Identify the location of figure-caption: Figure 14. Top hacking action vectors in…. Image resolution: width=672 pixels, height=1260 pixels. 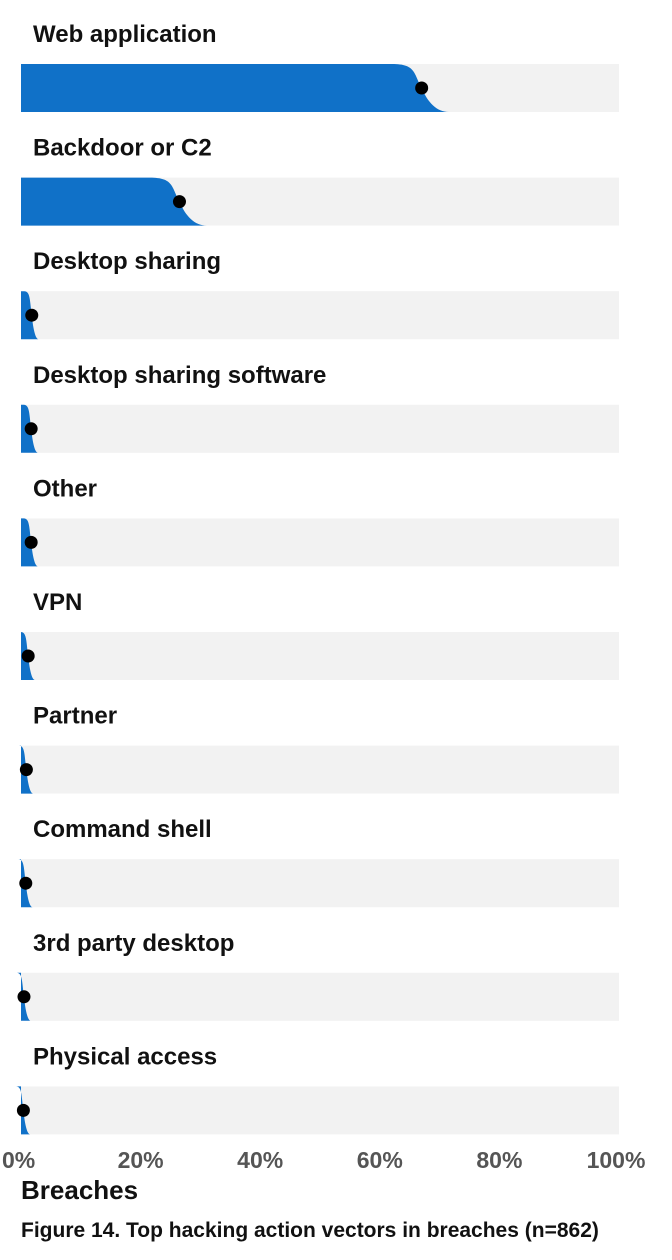
(310, 1230).